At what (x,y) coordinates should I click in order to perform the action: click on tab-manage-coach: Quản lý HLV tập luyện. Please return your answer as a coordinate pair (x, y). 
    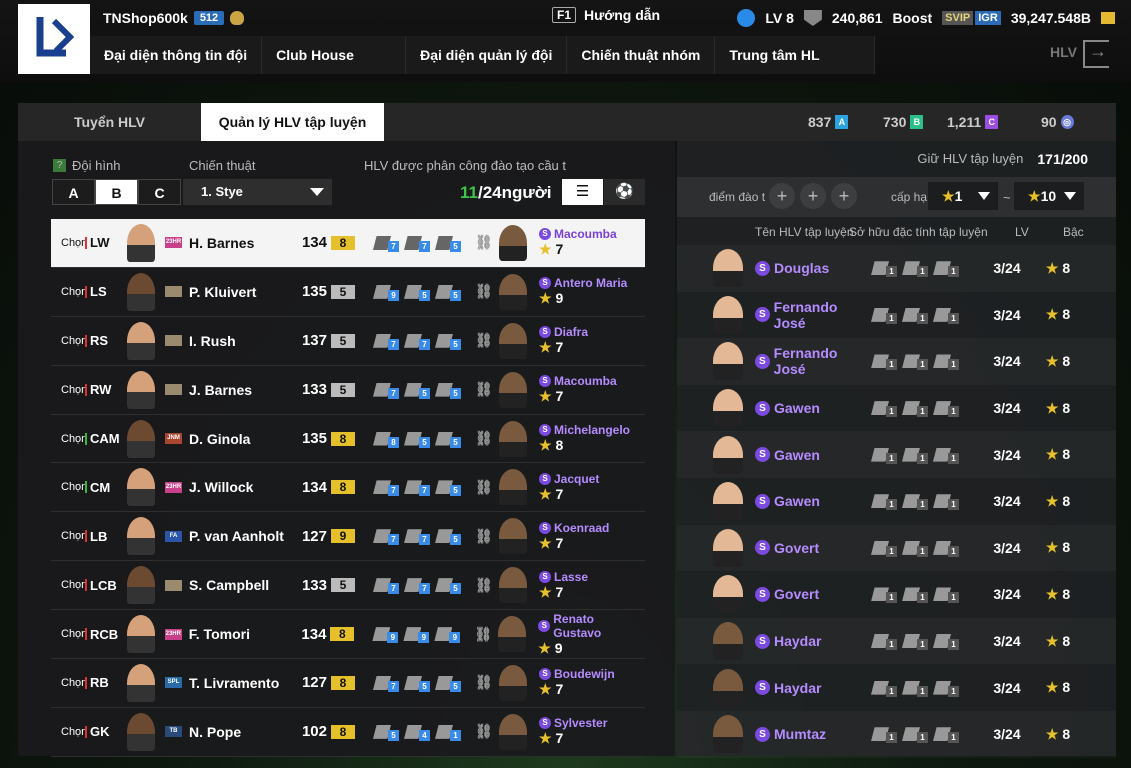
    Looking at the image, I should click on (292, 122).